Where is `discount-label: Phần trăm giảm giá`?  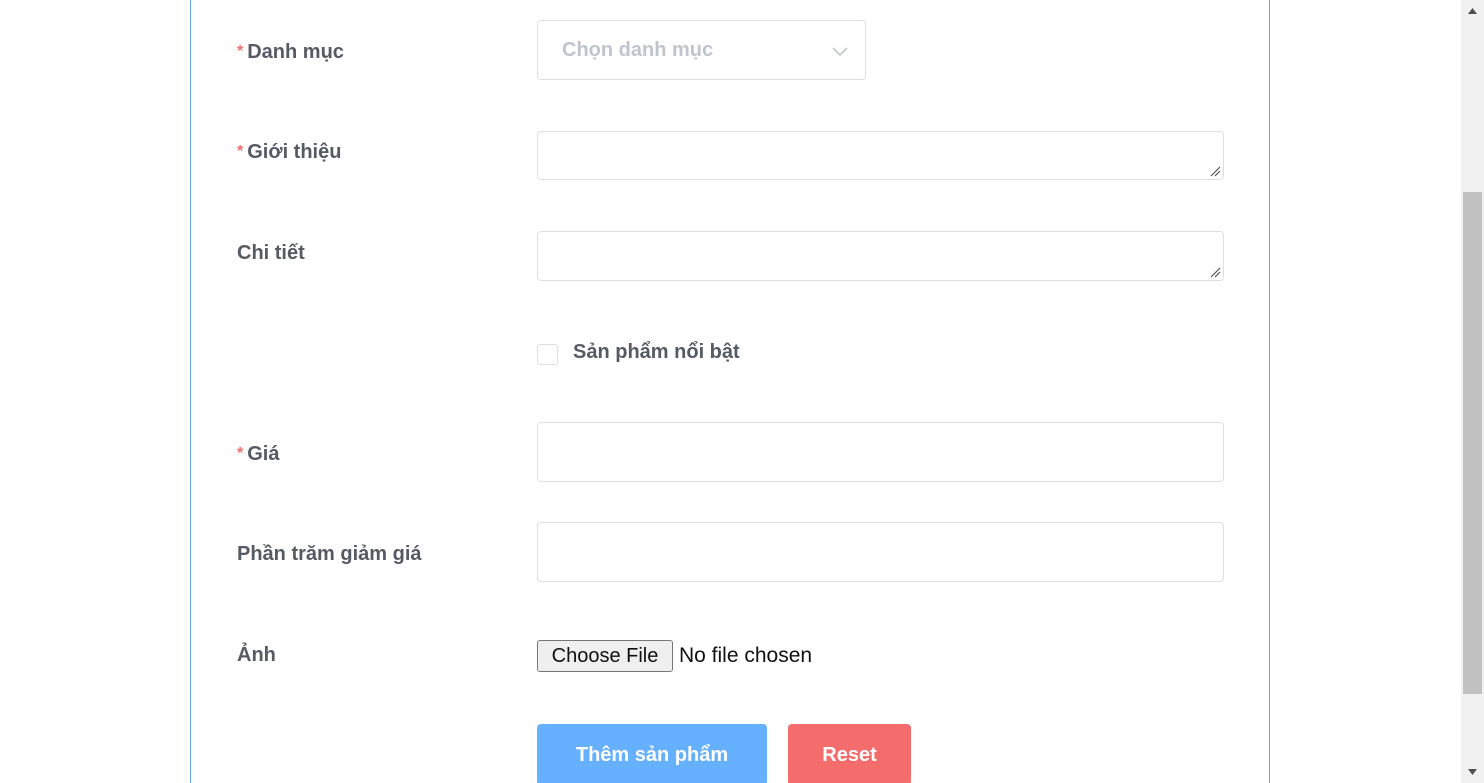
discount-label: Phần trăm giảm giá is located at coordinates (329, 554).